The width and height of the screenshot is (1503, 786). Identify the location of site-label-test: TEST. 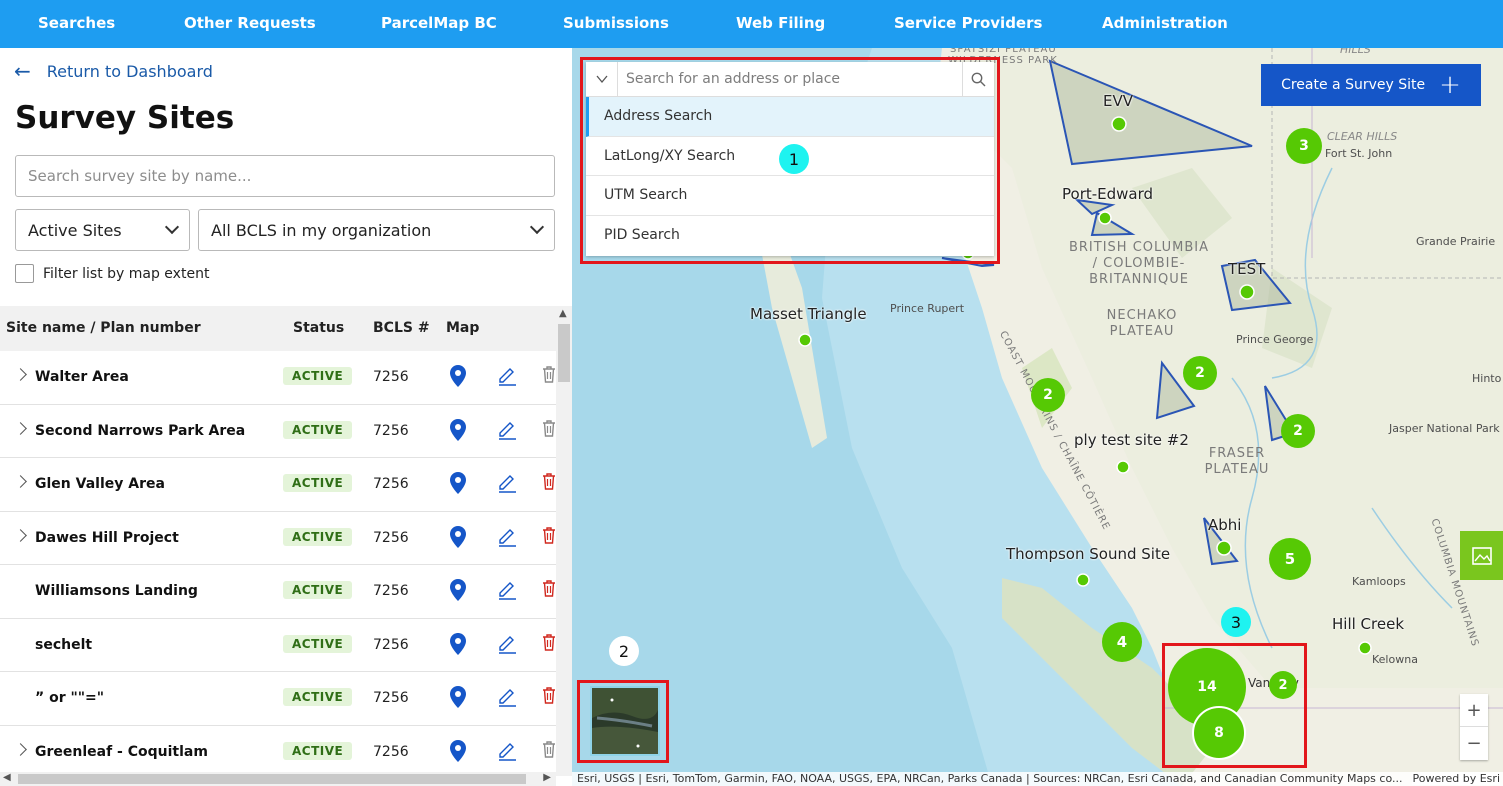
(1246, 269).